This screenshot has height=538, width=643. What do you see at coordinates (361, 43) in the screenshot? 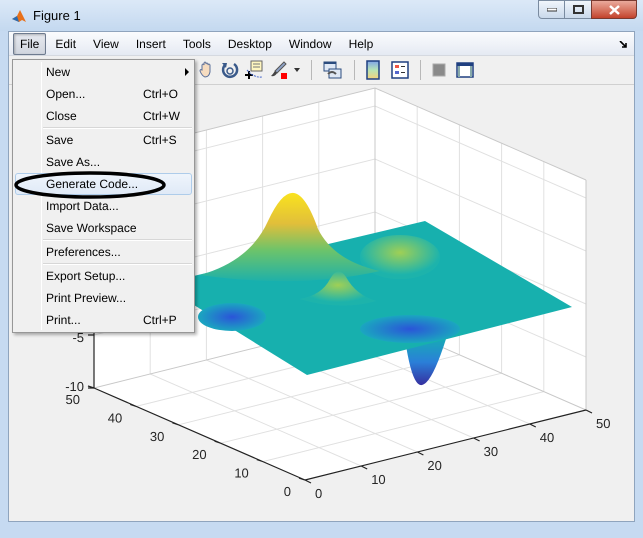
I see `menu-item: Help` at bounding box center [361, 43].